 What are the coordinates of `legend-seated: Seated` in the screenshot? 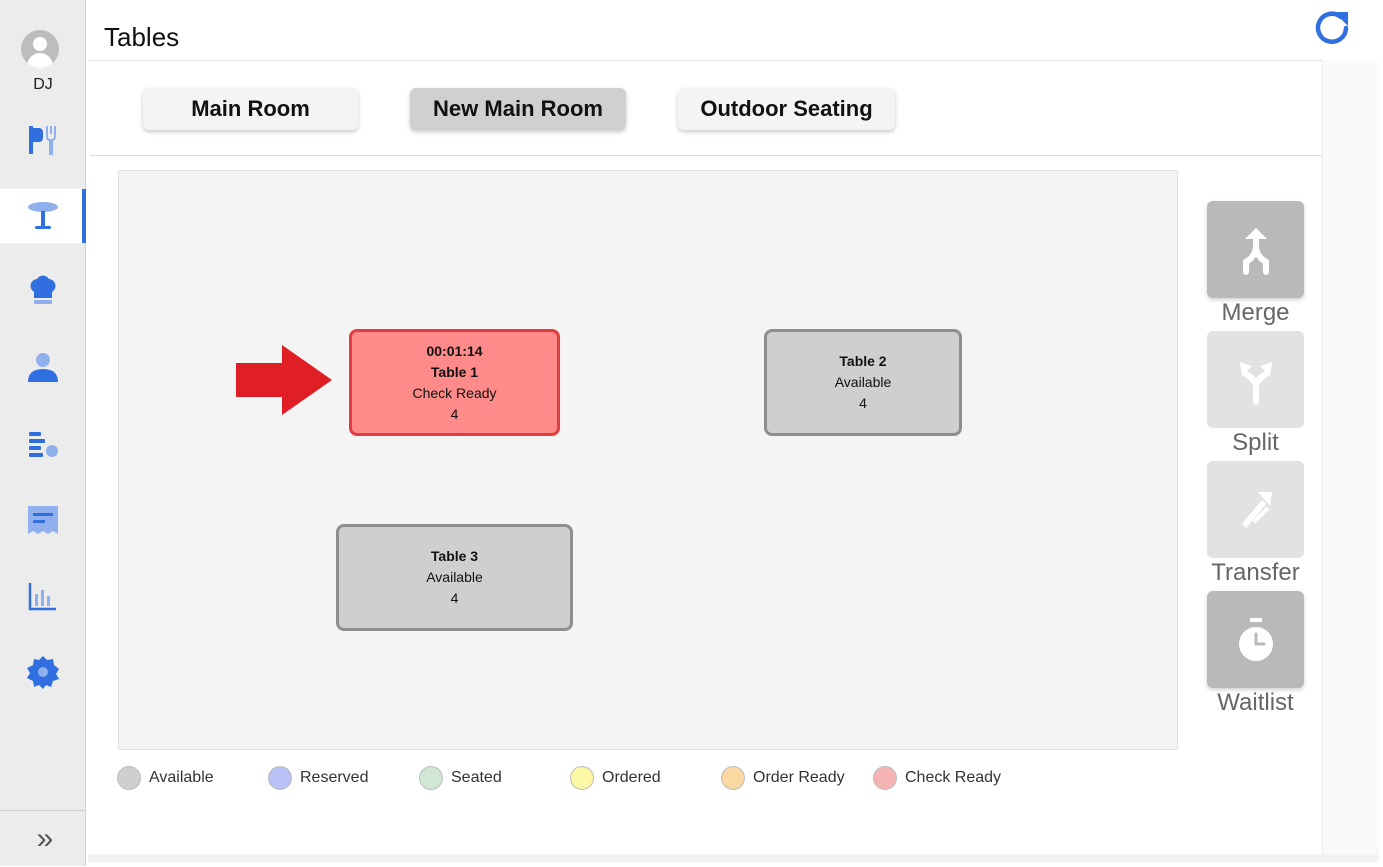 It's located at (460, 778).